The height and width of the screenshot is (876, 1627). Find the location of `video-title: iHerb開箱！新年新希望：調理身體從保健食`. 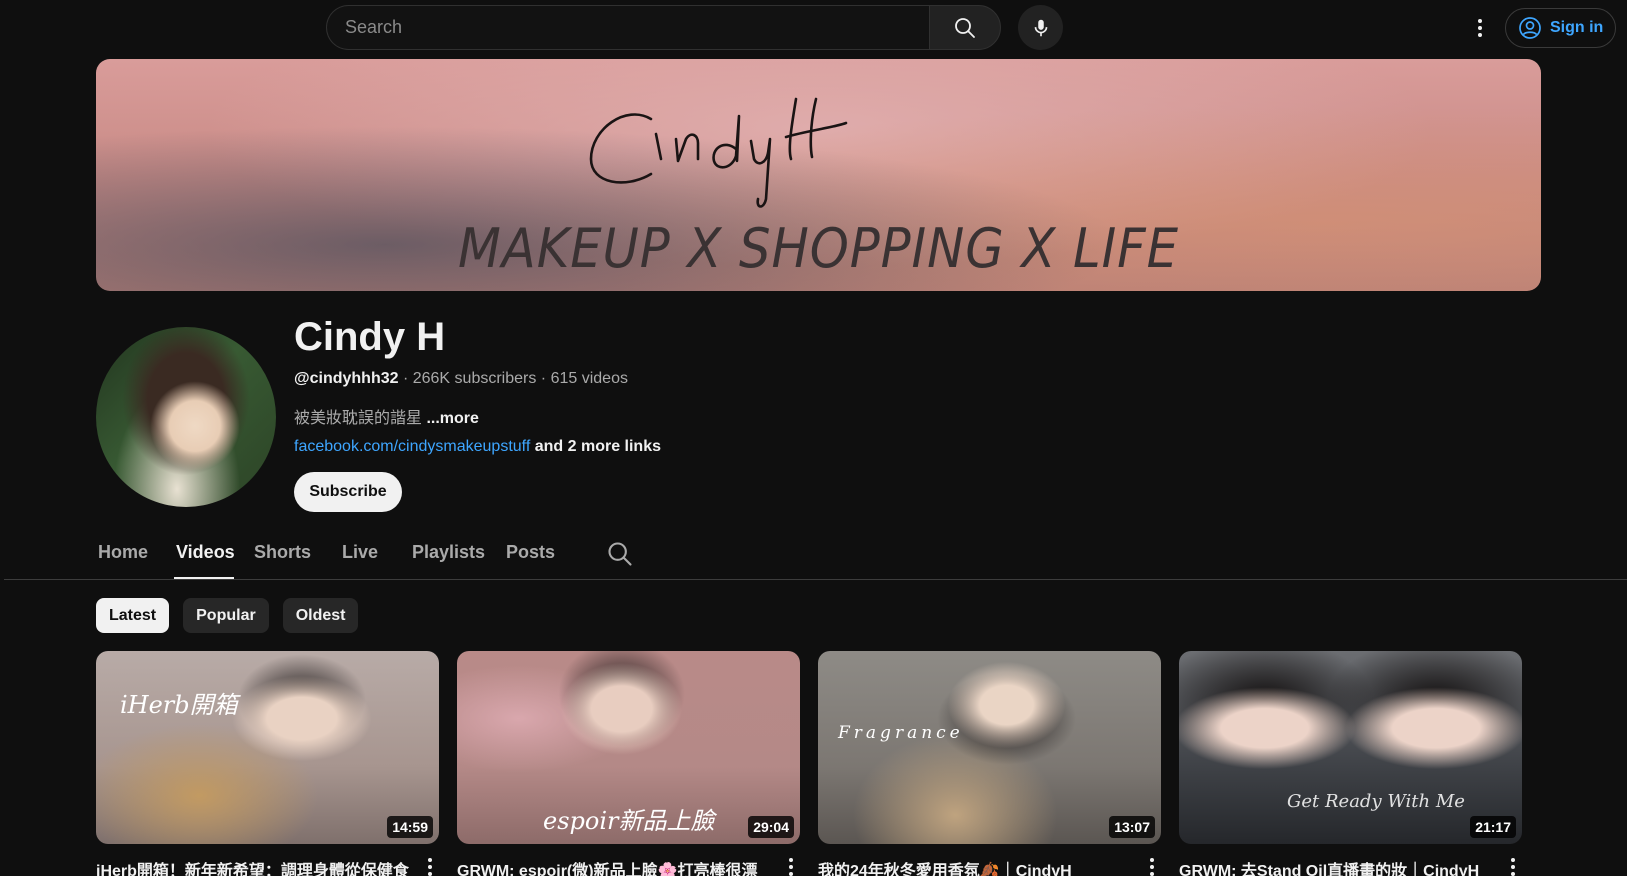

video-title: iHerb開箱！新年新希望：調理身體從保健食 is located at coordinates (256, 866).